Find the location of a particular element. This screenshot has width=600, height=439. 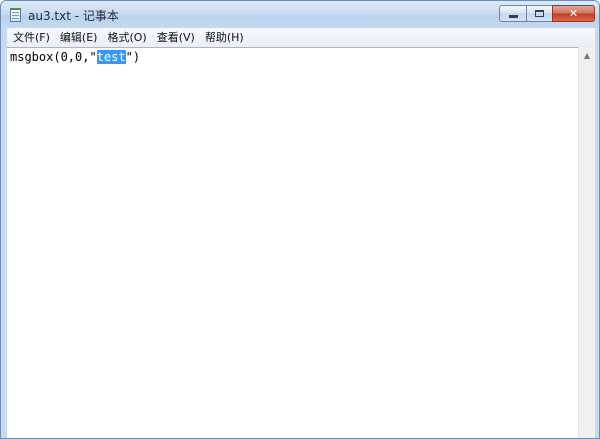

scroll-up-button: ▲ is located at coordinates (587, 55).